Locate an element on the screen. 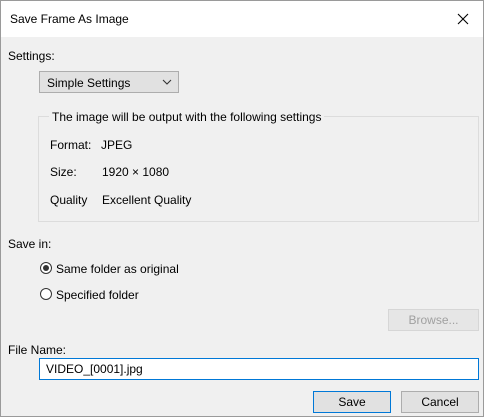 This screenshot has width=484, height=417. file-name-input is located at coordinates (259, 369).